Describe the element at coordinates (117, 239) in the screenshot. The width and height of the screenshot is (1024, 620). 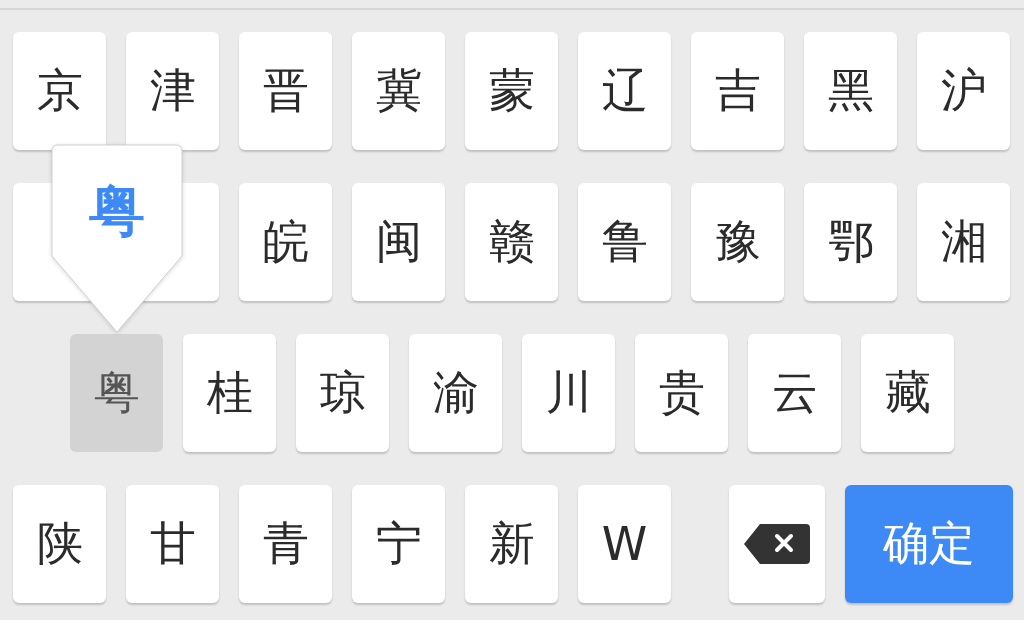
I see `key-preview-popup: 粤` at that location.